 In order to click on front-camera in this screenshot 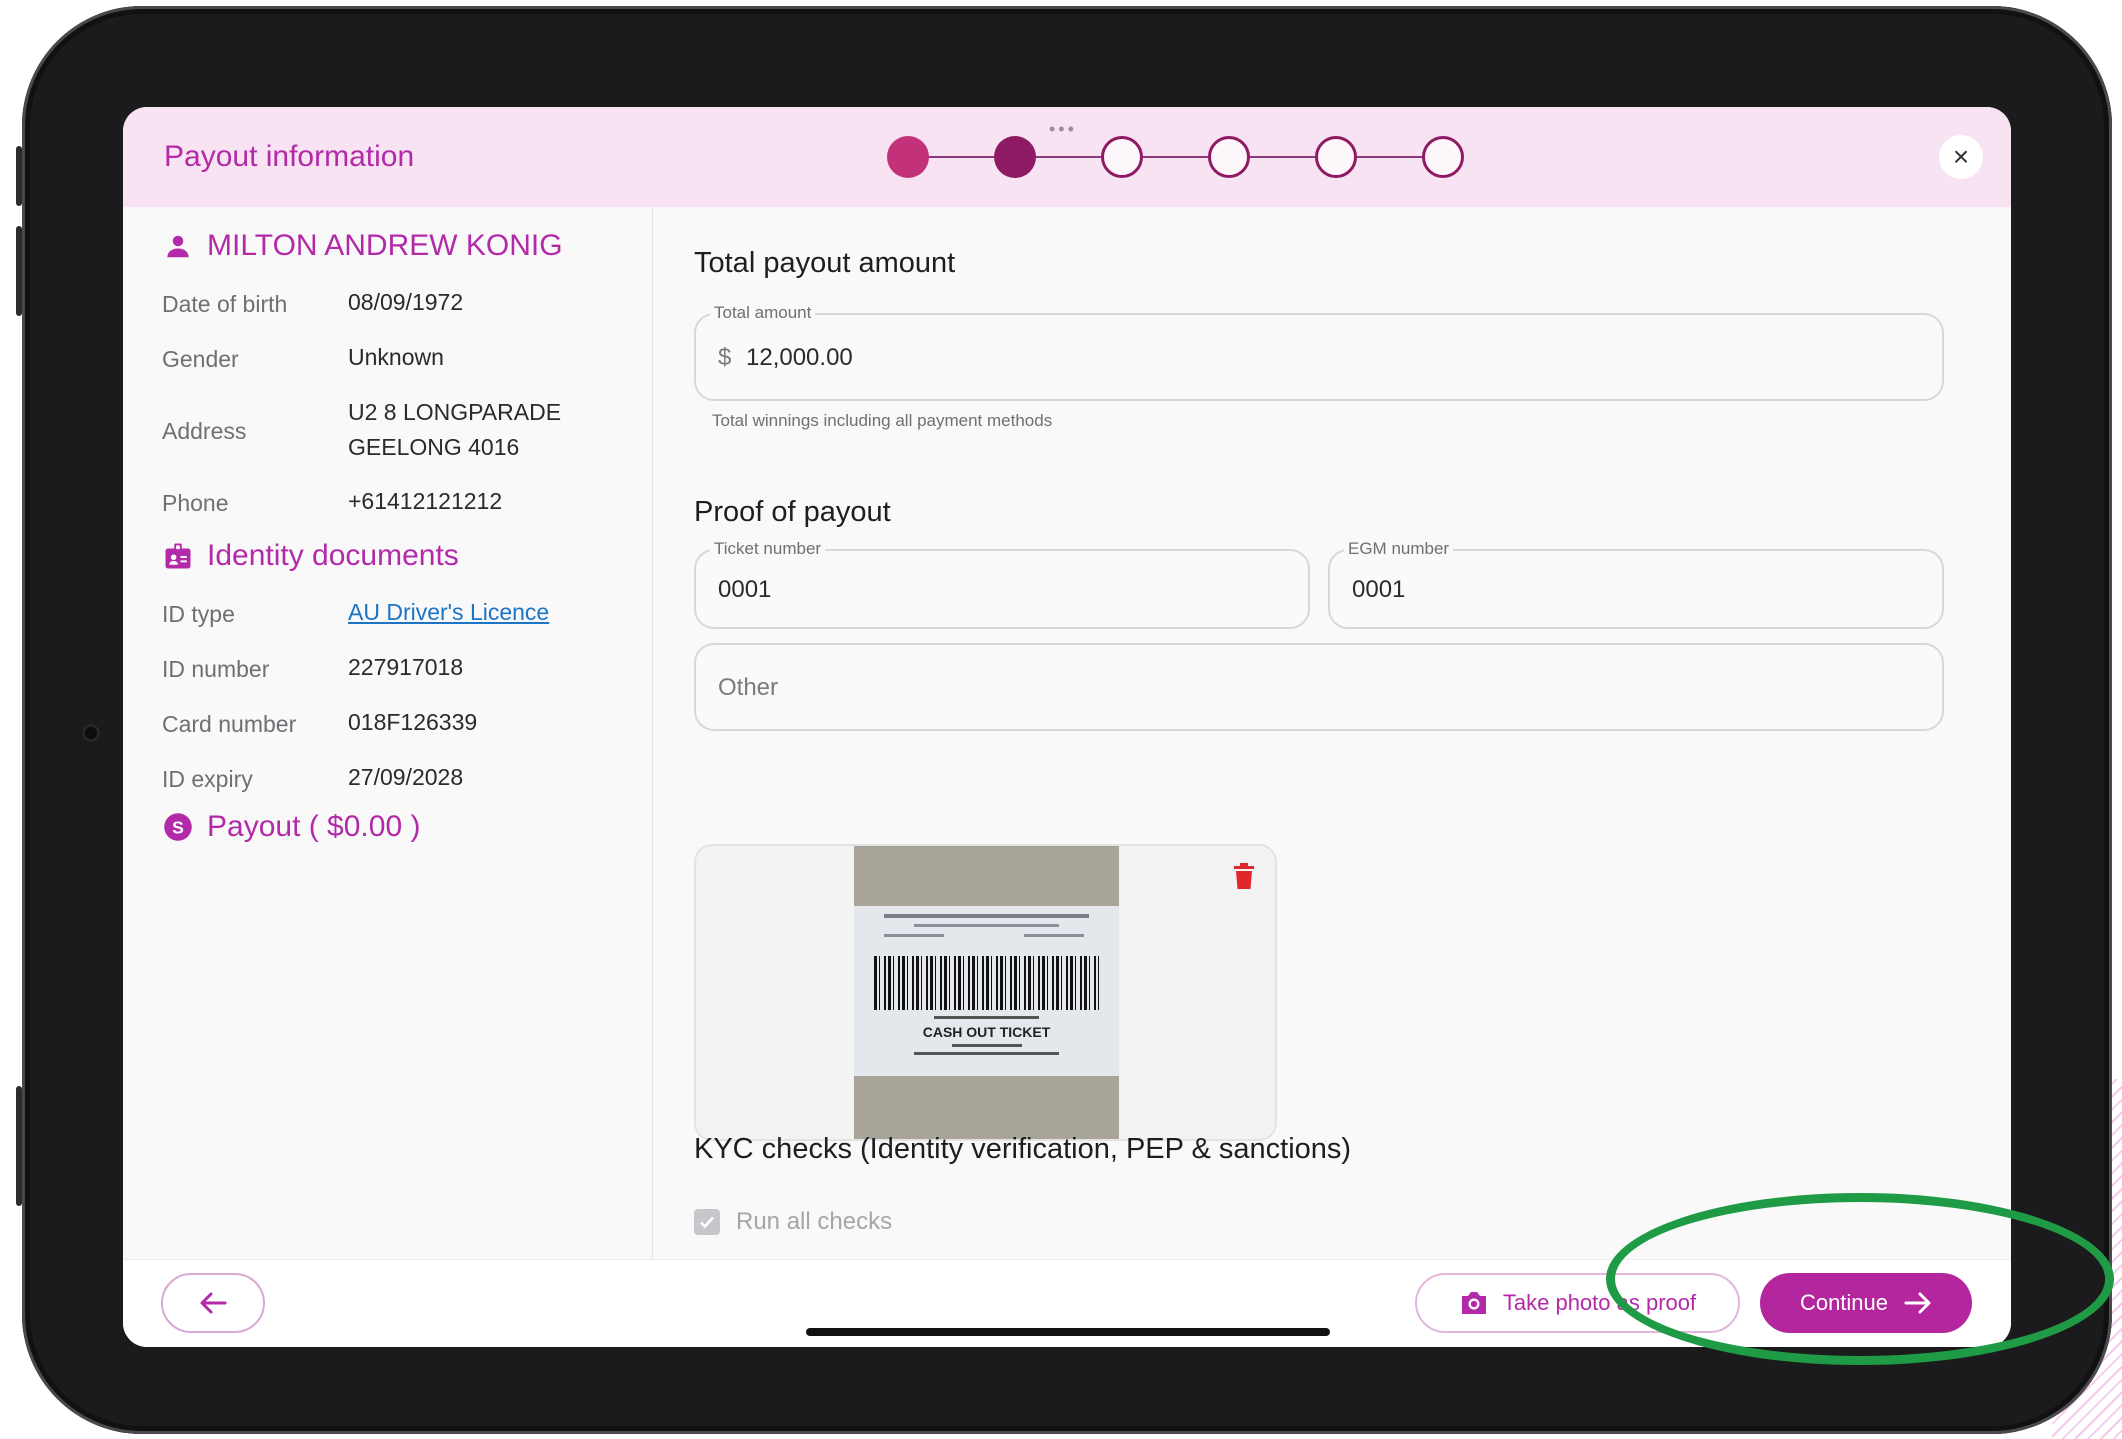, I will do `click(91, 733)`.